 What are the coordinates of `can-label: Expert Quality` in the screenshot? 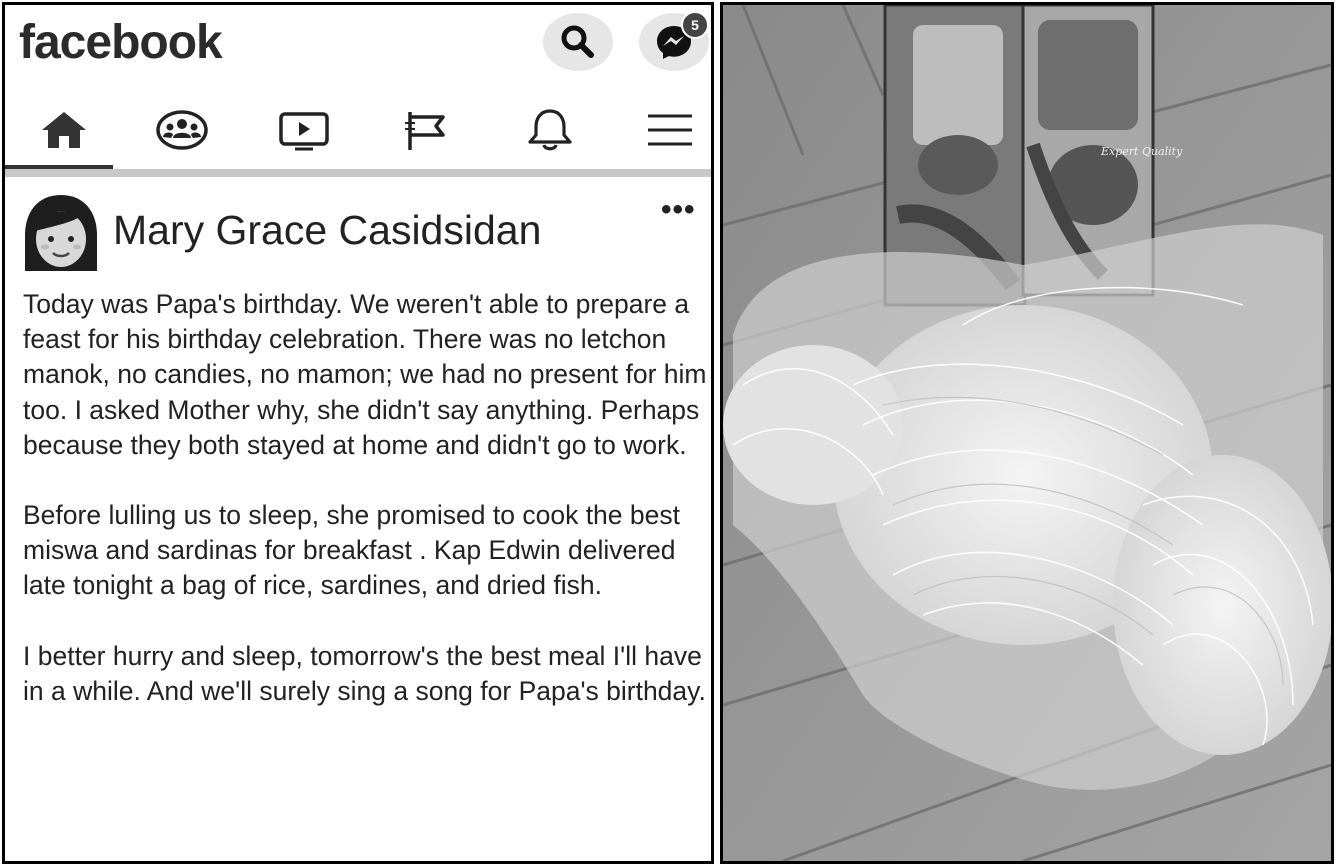 It's located at (1141, 151).